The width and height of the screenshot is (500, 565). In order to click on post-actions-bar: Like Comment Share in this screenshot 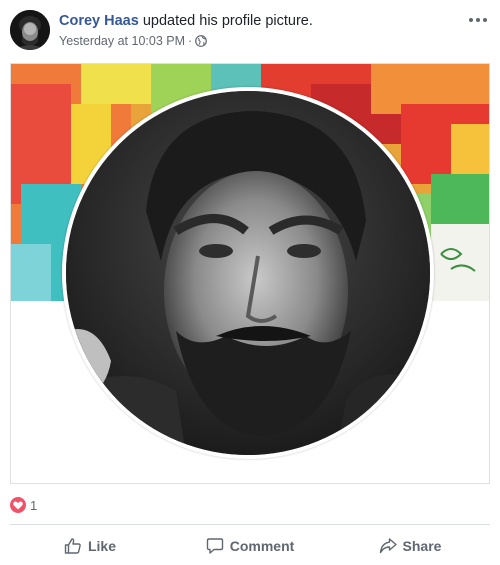, I will do `click(250, 546)`.